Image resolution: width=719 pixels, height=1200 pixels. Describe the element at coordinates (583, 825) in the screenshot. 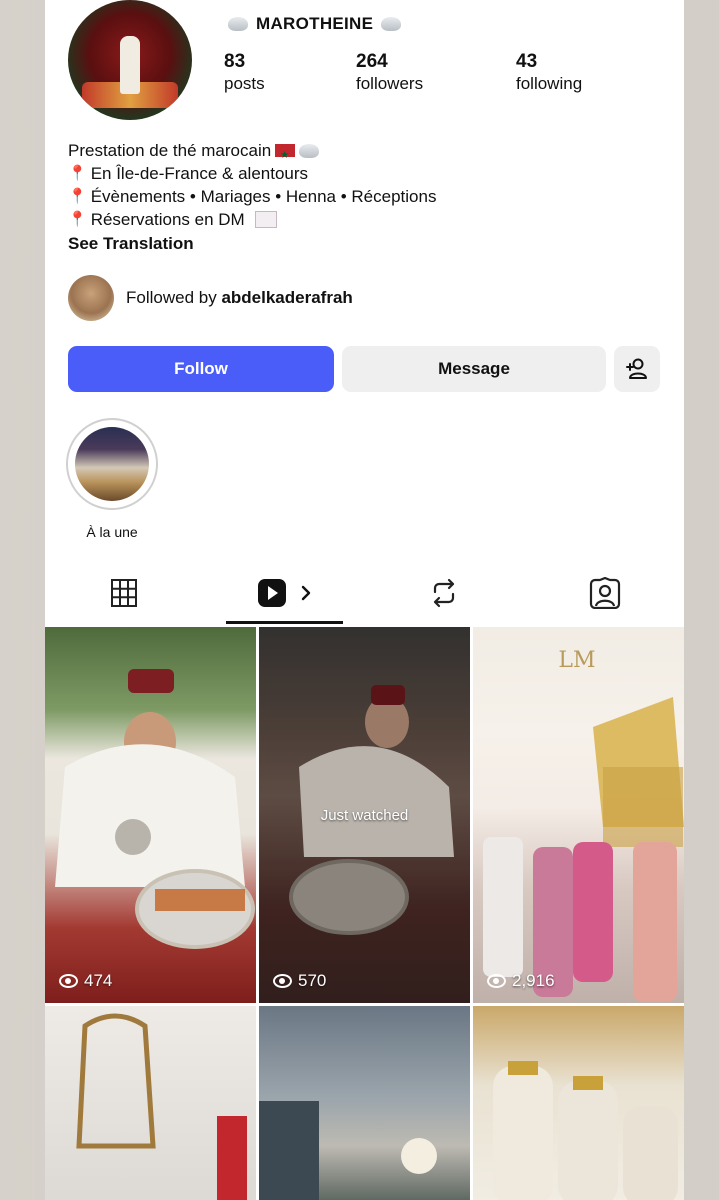

I see `reel-scene: LM` at that location.